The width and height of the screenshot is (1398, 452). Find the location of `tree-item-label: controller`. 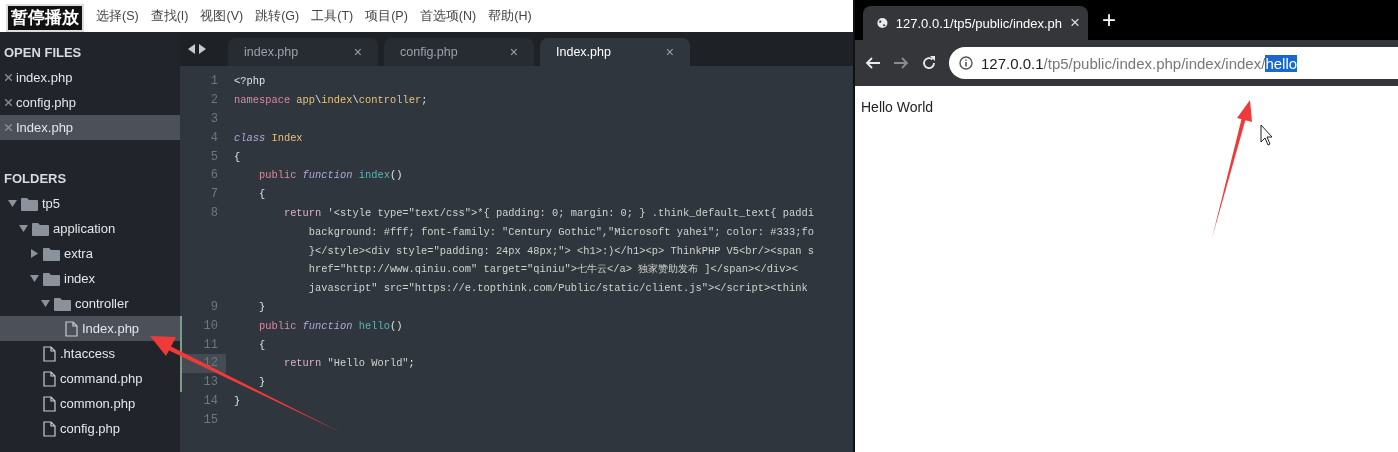

tree-item-label: controller is located at coordinates (102, 303).